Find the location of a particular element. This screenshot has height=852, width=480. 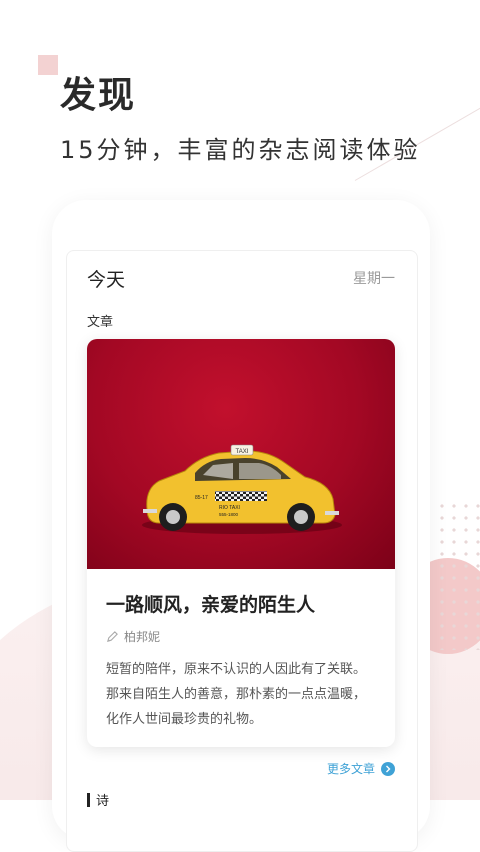

taxi-car-number: 85-17 is located at coordinates (201, 498).